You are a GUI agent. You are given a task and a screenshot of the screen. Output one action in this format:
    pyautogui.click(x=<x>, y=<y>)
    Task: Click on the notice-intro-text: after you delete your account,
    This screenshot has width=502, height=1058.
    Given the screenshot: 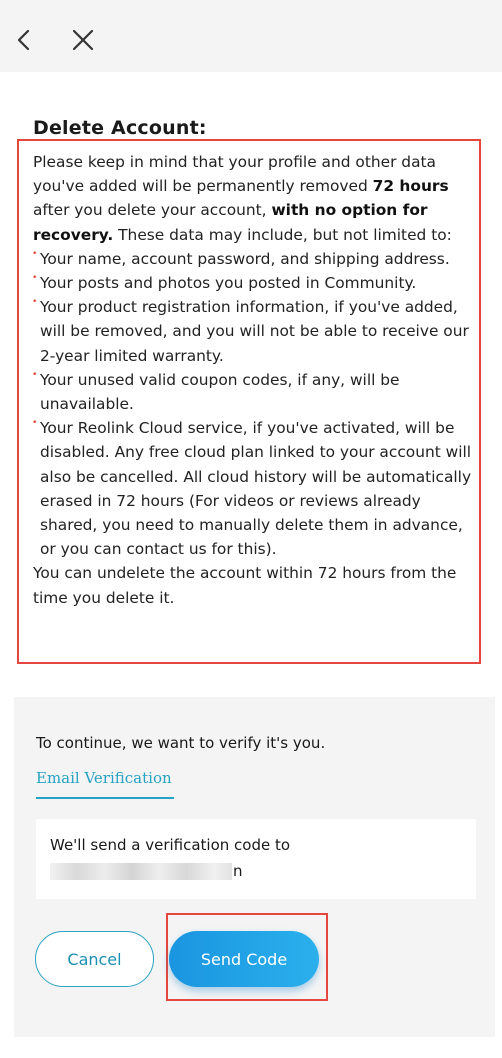 What is the action you would take?
    pyautogui.click(x=152, y=210)
    